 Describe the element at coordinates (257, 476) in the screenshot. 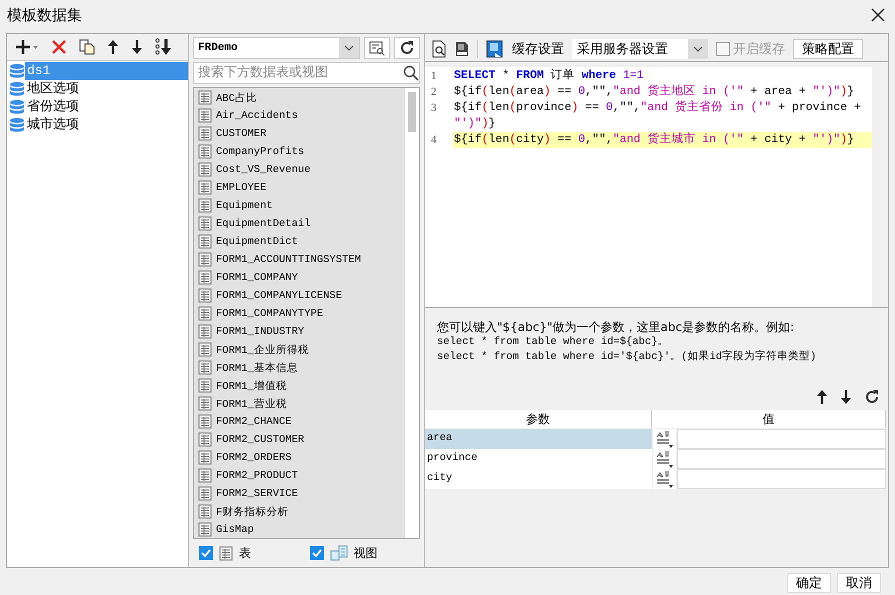

I see `table-item: FORM2_PRODUCT` at that location.